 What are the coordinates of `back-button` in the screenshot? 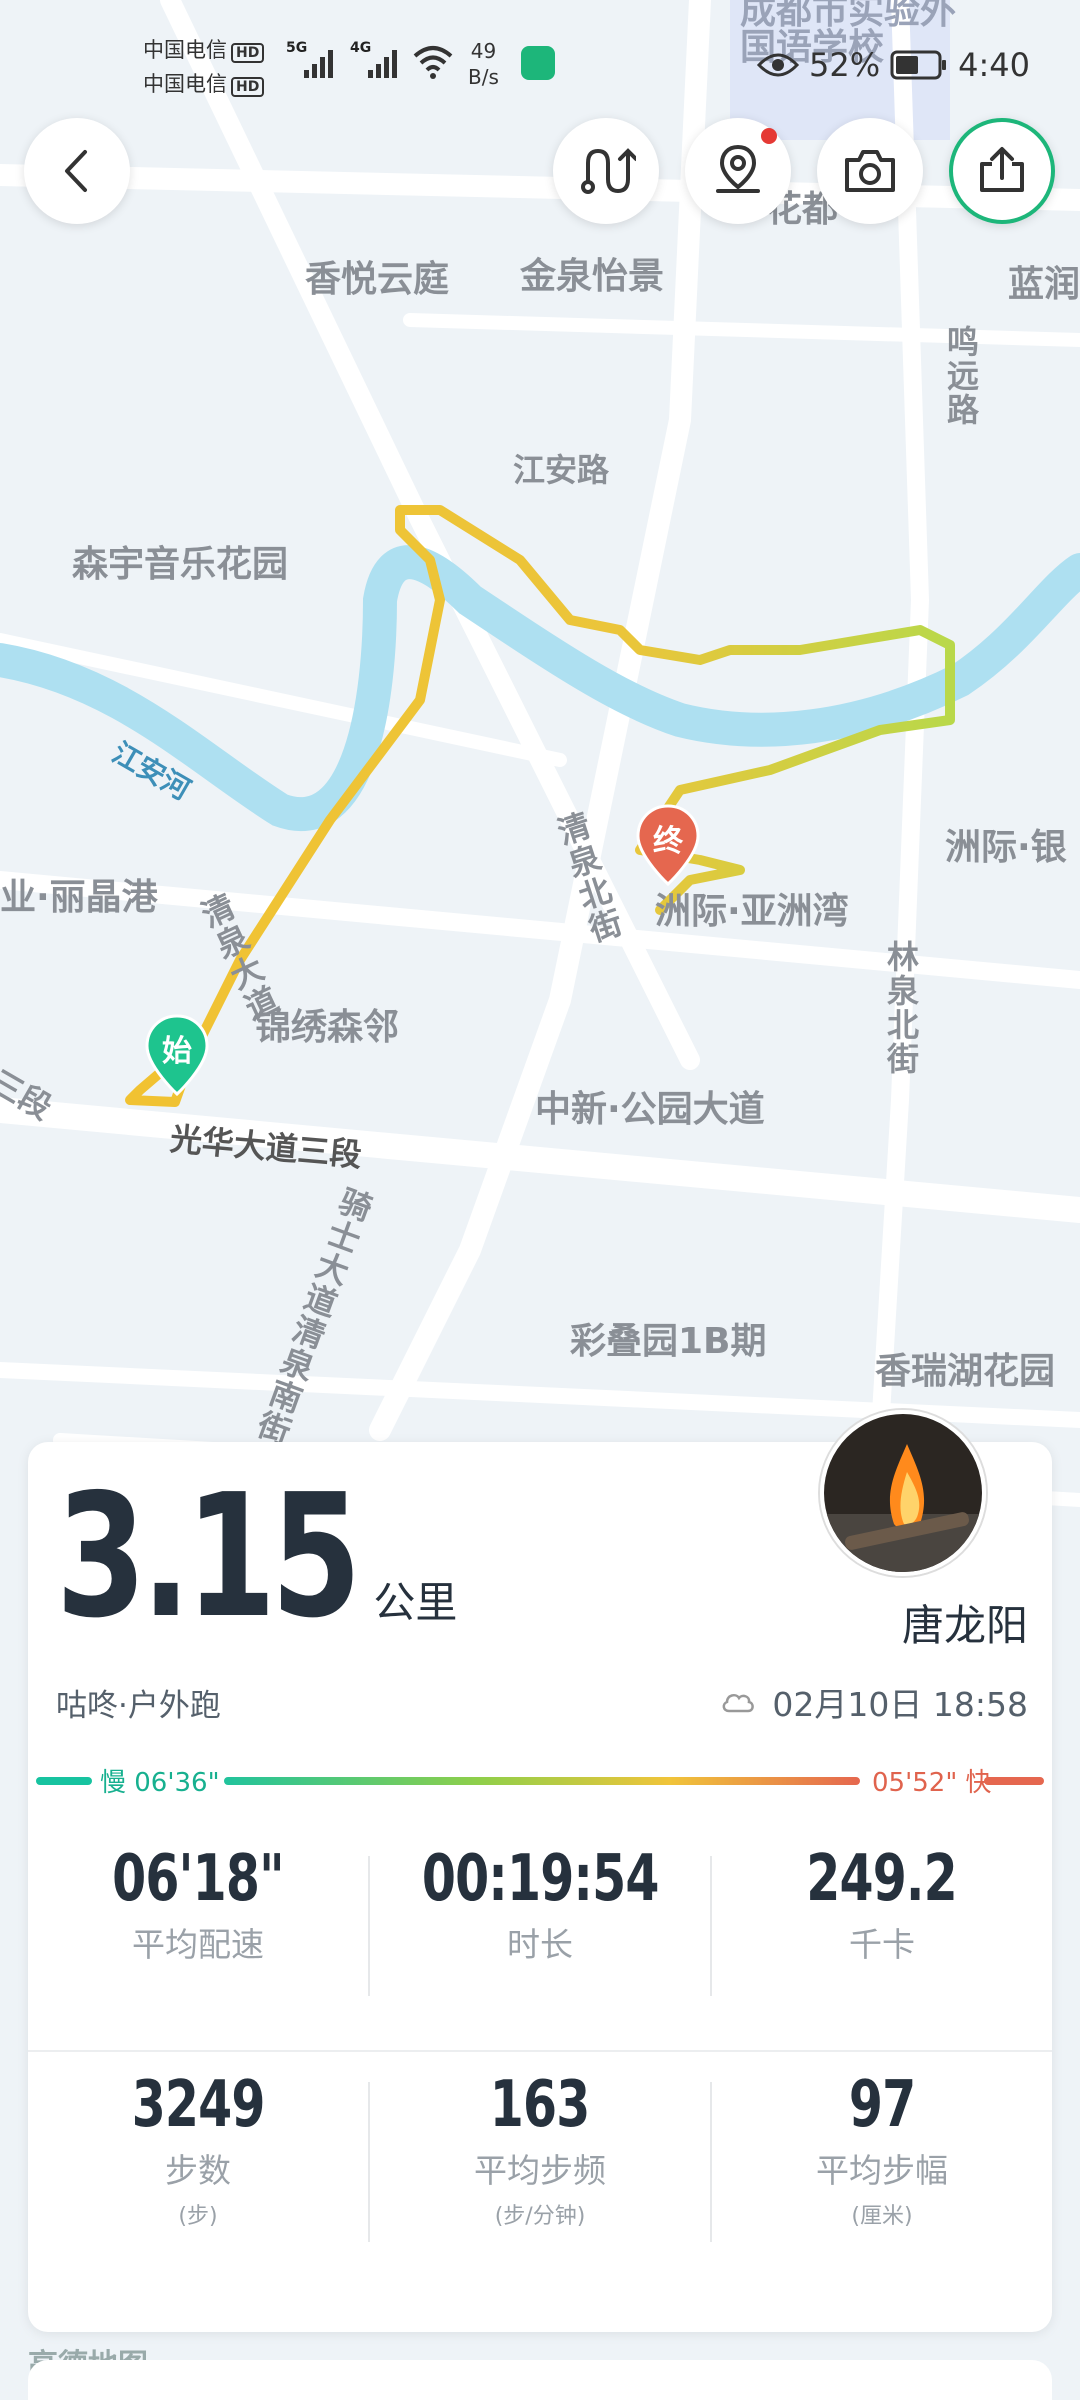 It's located at (77, 171).